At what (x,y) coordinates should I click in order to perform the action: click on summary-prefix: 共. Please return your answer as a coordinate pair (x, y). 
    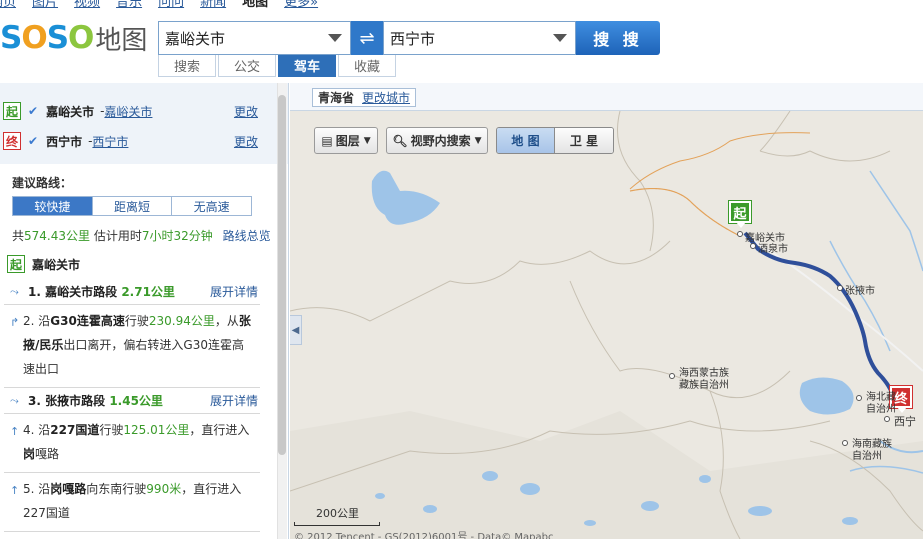
    Looking at the image, I should click on (18, 236).